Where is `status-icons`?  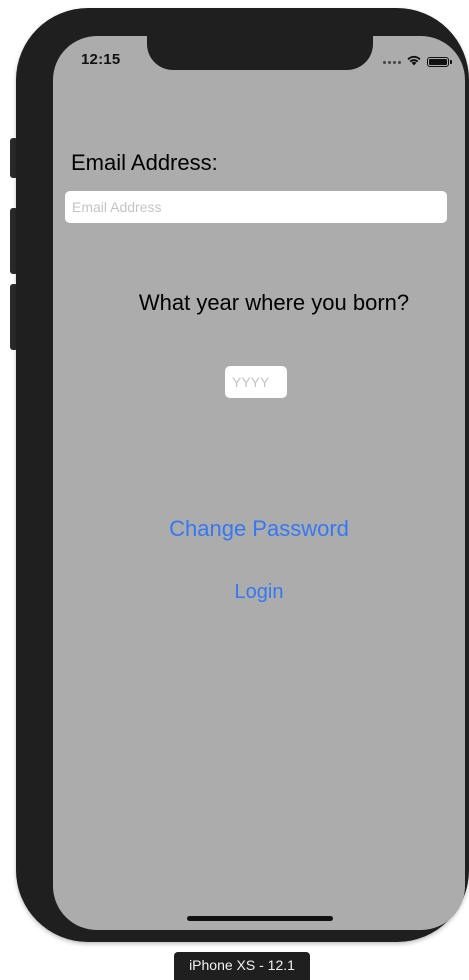
status-icons is located at coordinates (417, 62).